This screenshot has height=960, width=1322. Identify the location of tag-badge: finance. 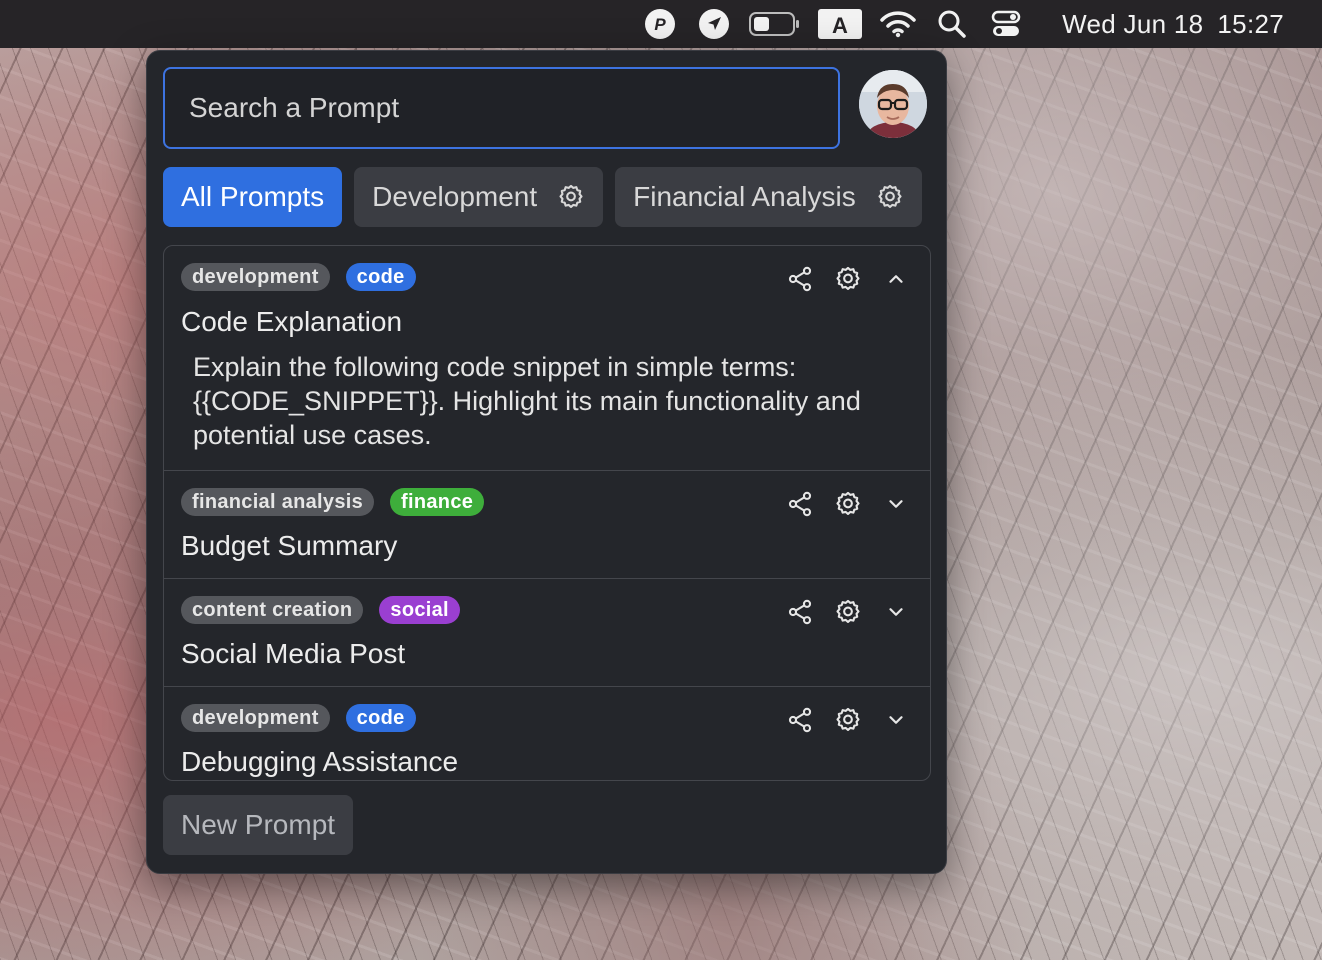
(437, 502).